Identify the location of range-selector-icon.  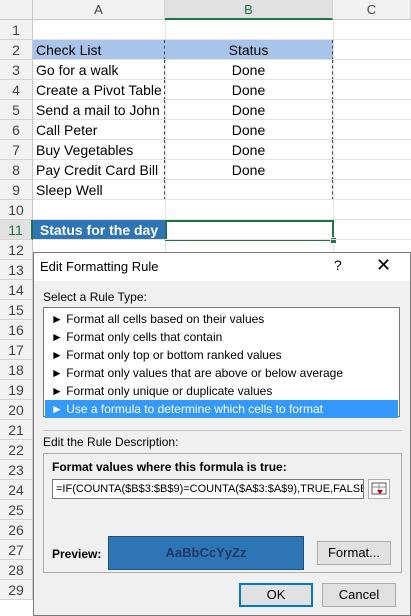
(379, 488).